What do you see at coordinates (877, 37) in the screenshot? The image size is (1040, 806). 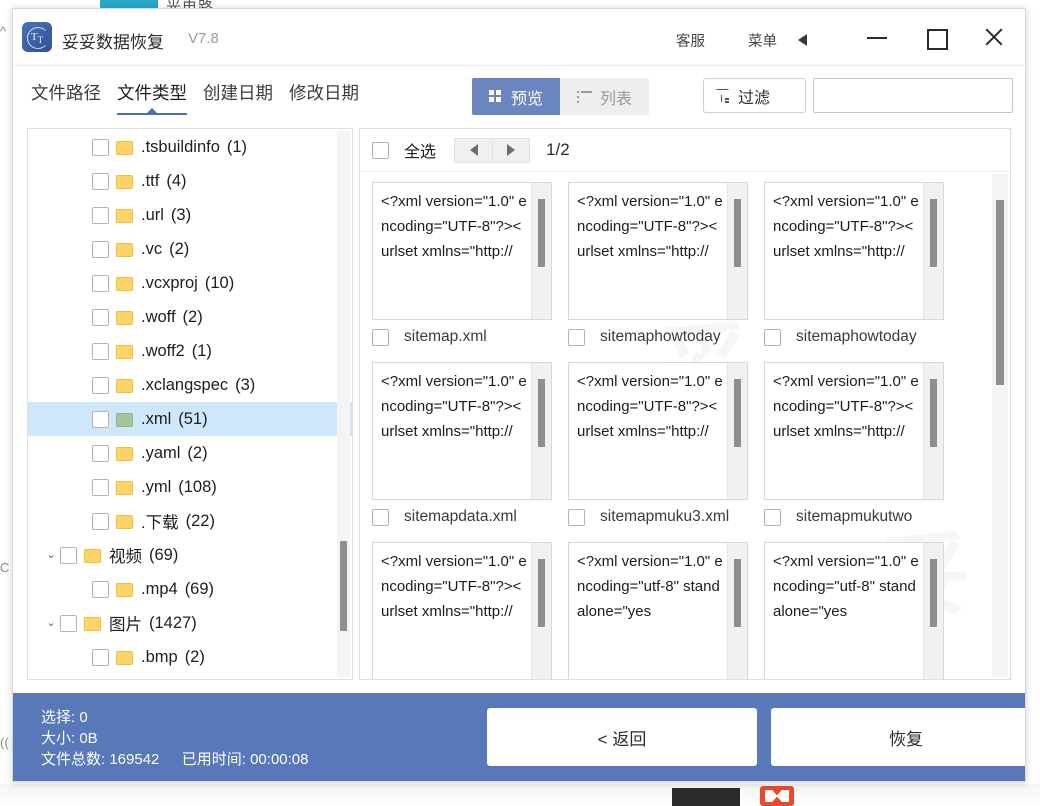 I see `minimize-button` at bounding box center [877, 37].